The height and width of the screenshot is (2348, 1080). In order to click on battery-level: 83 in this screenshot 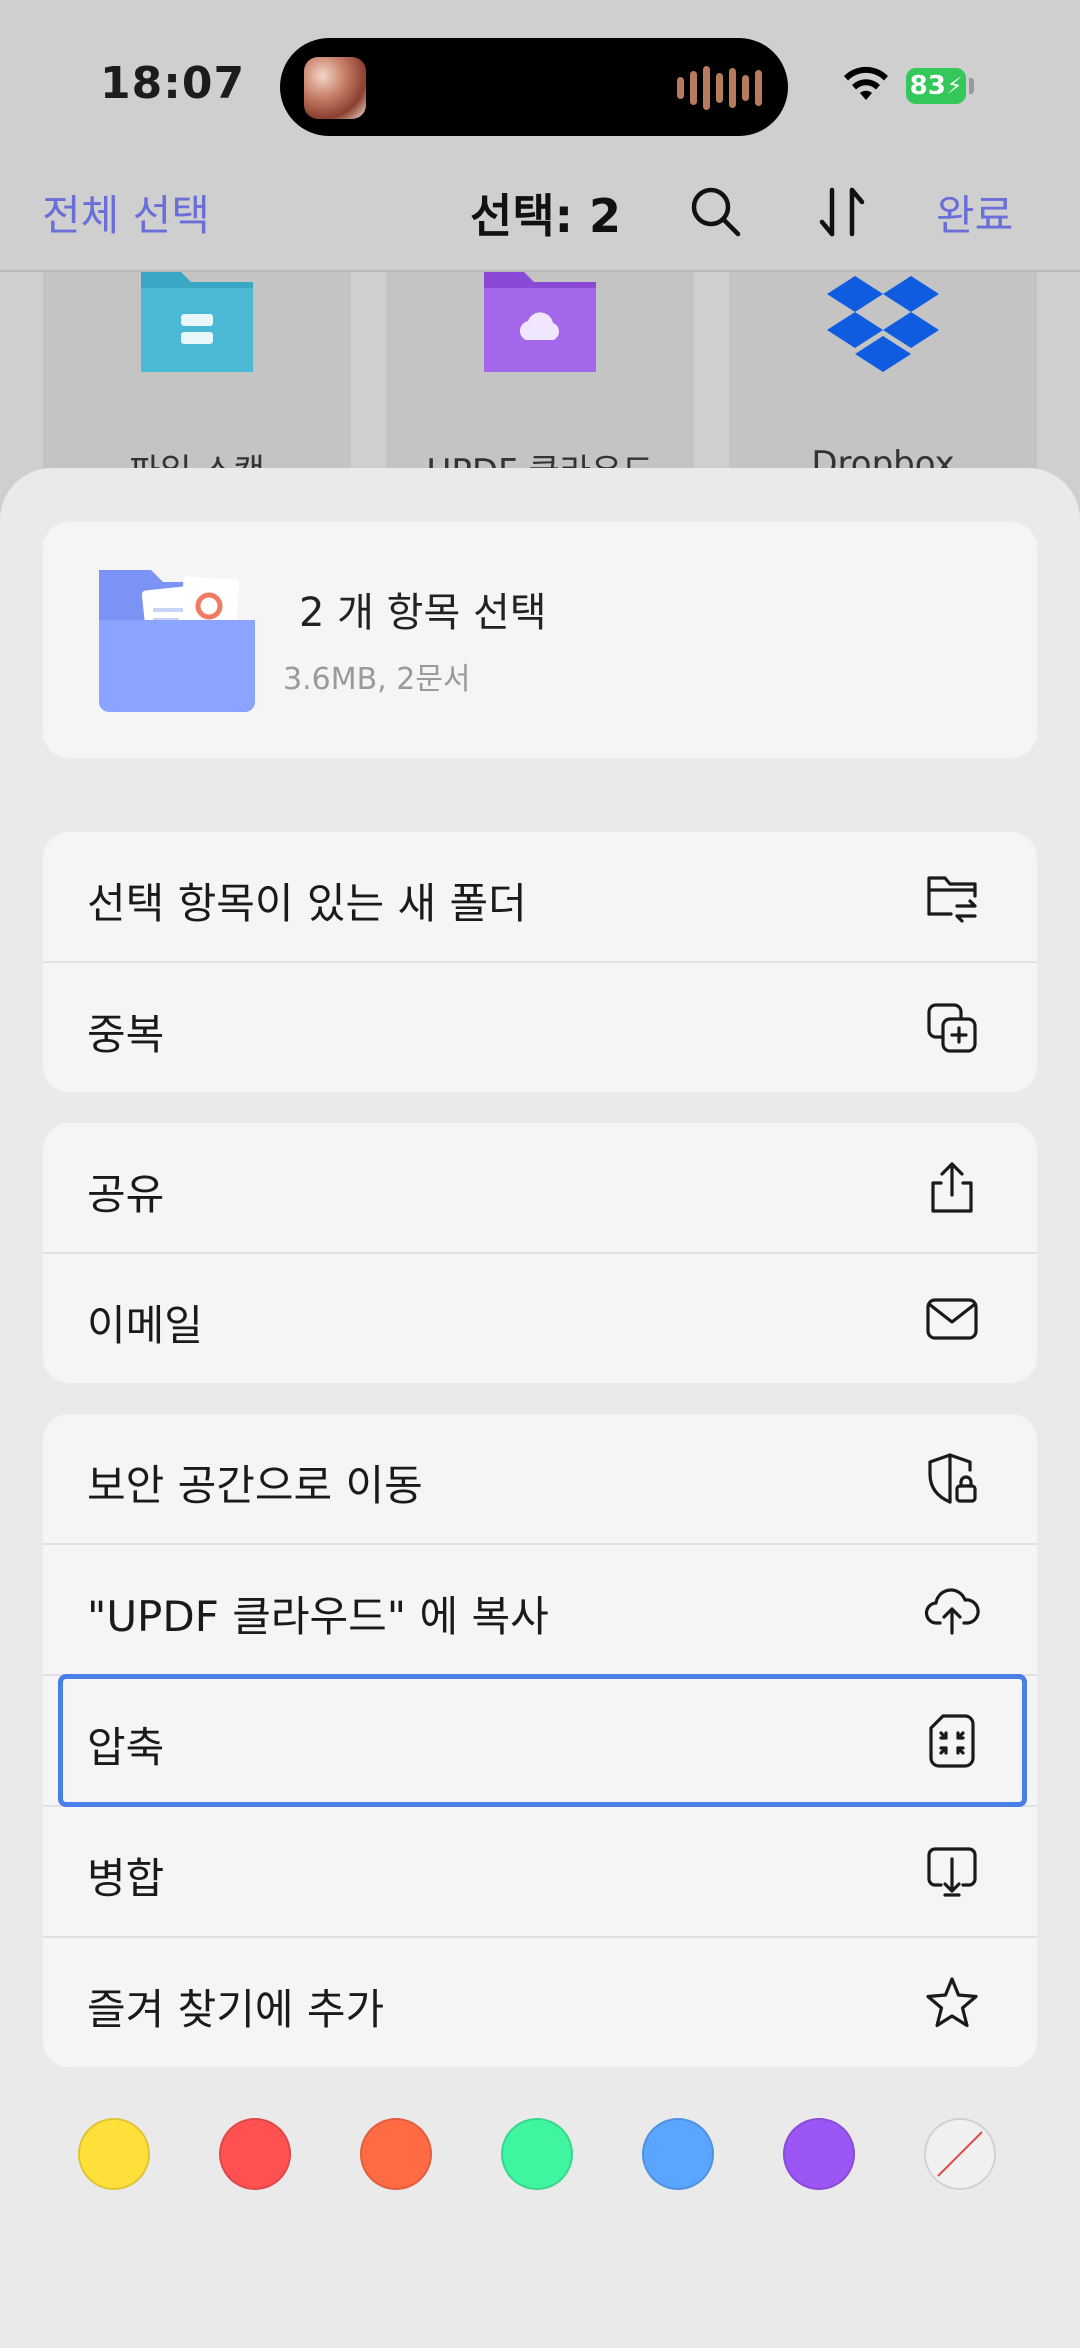, I will do `click(927, 86)`.